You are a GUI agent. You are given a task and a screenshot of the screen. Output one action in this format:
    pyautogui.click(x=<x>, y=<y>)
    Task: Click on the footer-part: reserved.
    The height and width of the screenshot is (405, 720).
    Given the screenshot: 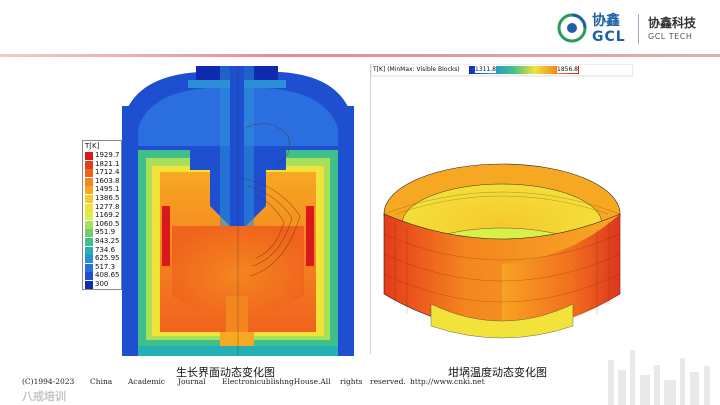 What is the action you would take?
    pyautogui.click(x=388, y=381)
    